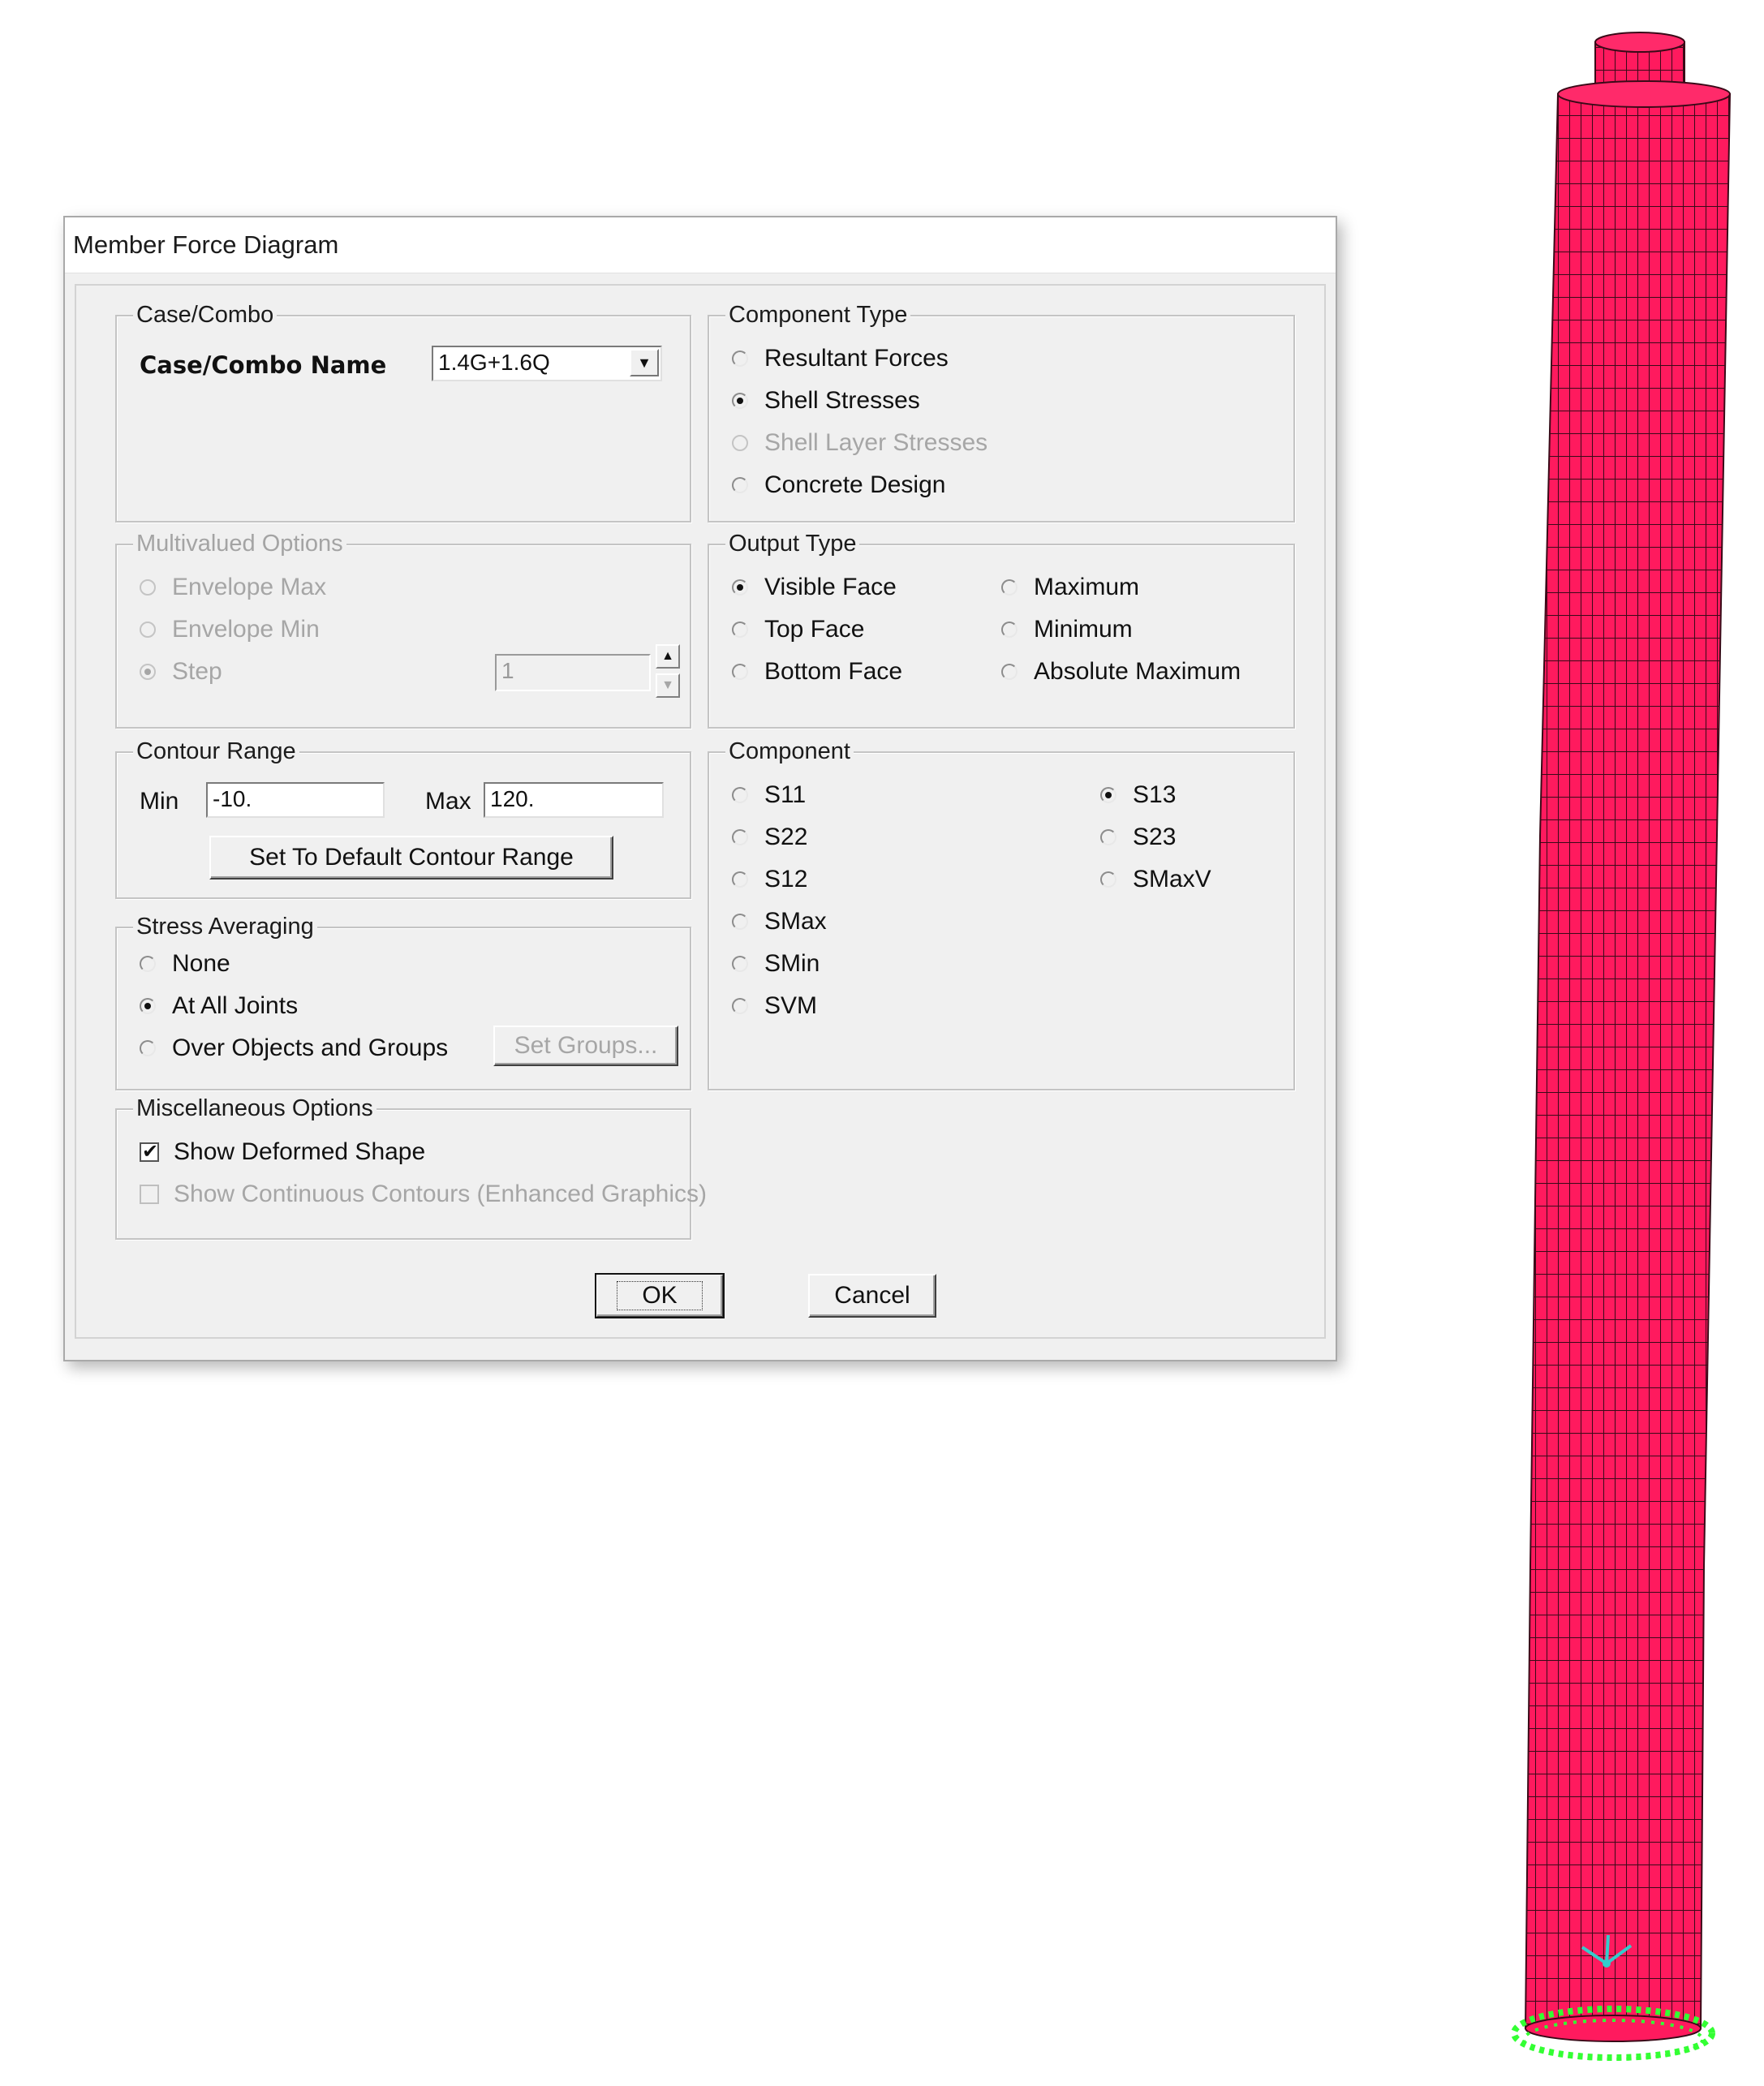 This screenshot has width=1764, height=2086. I want to click on cancel-button: Cancel, so click(872, 1296).